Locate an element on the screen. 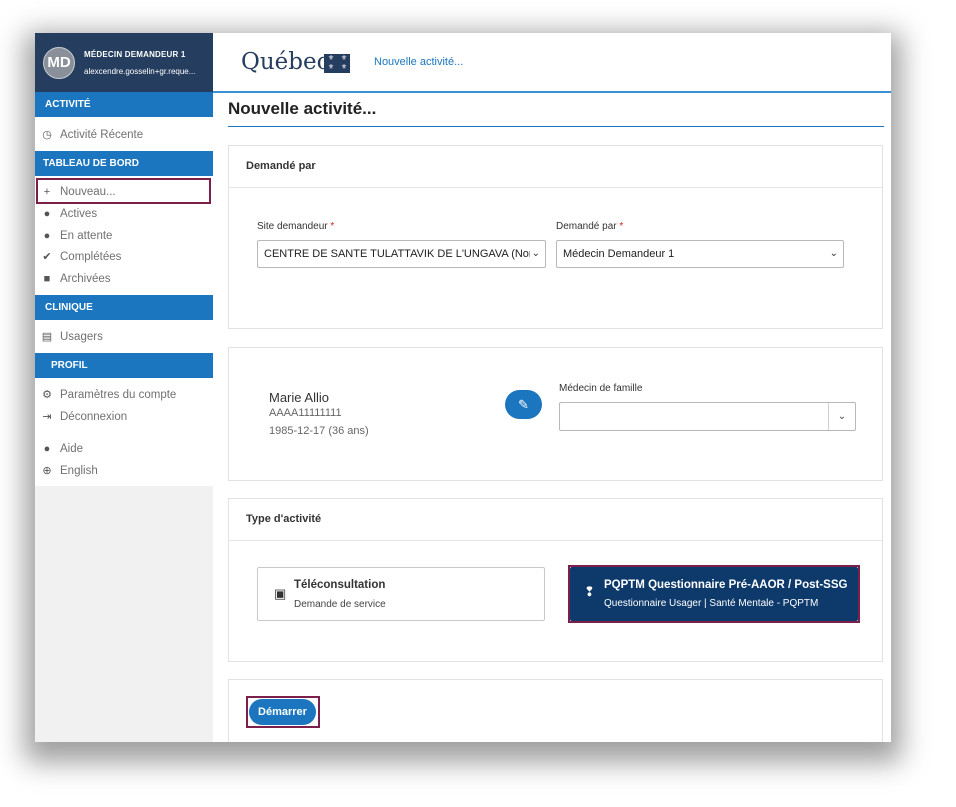 The image size is (956, 807). id-card-icon: ▤ is located at coordinates (47, 337).